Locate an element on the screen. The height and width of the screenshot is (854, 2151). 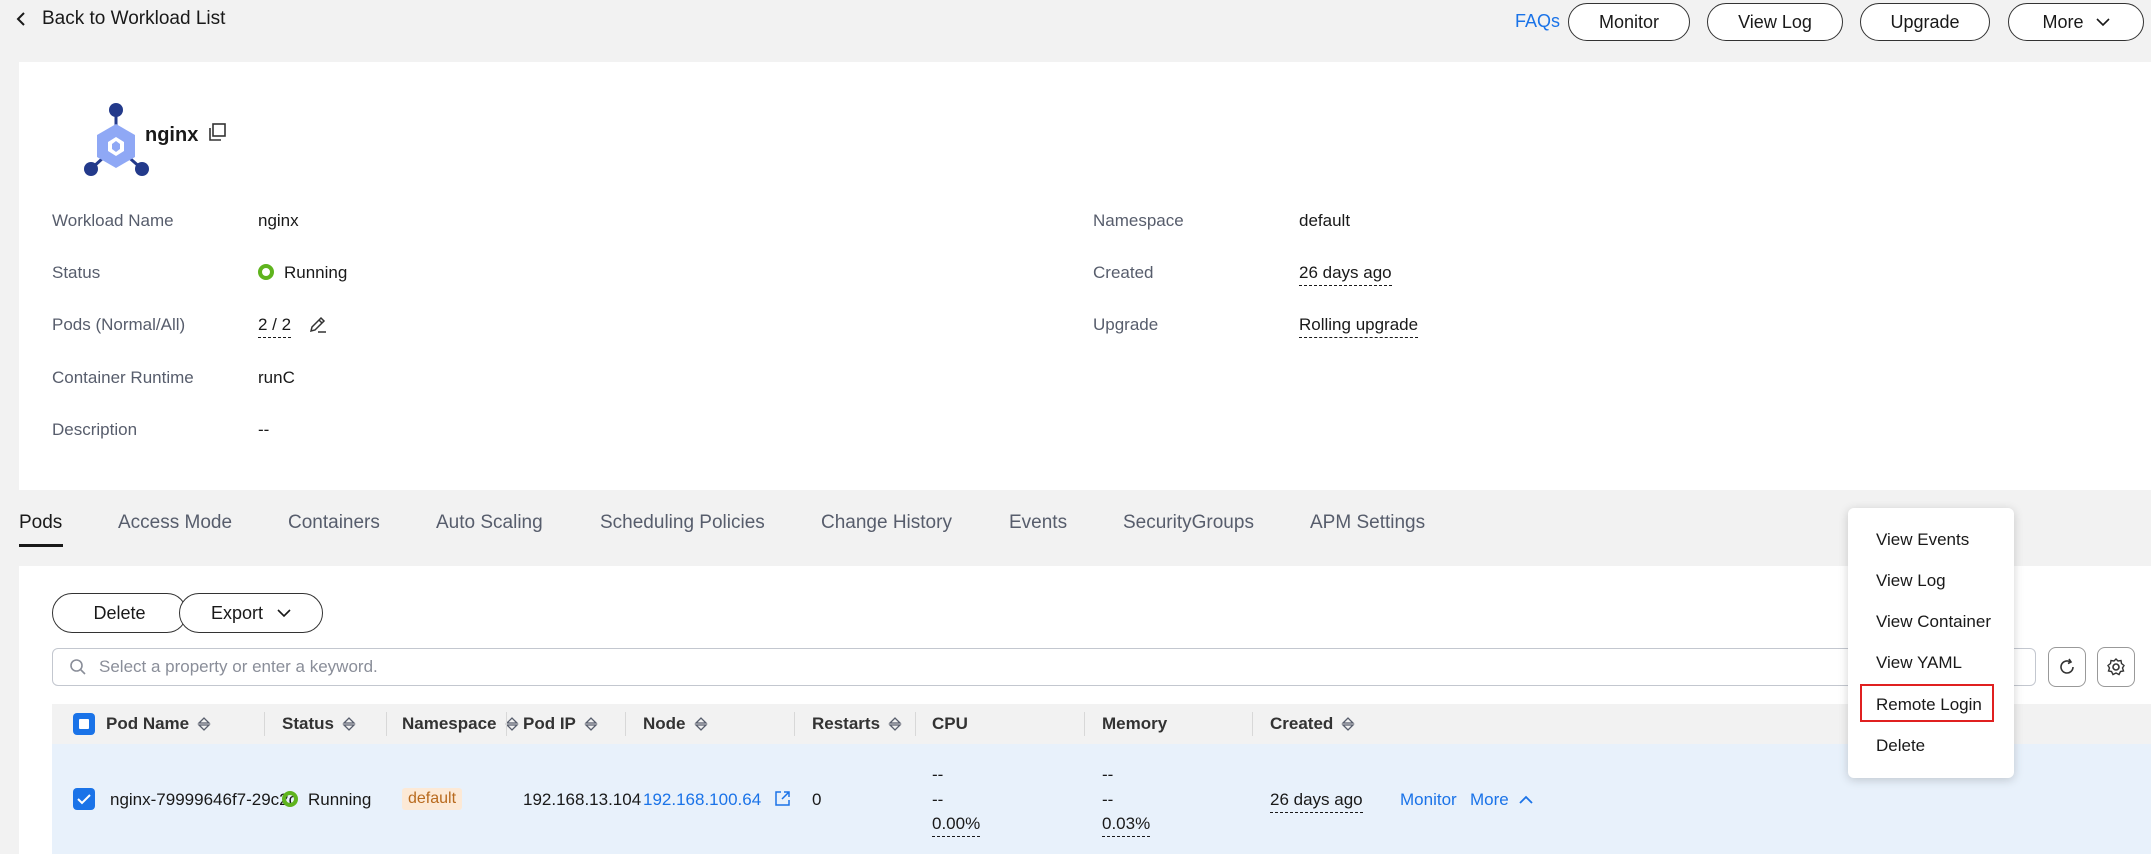
running-status-icon is located at coordinates (290, 799).